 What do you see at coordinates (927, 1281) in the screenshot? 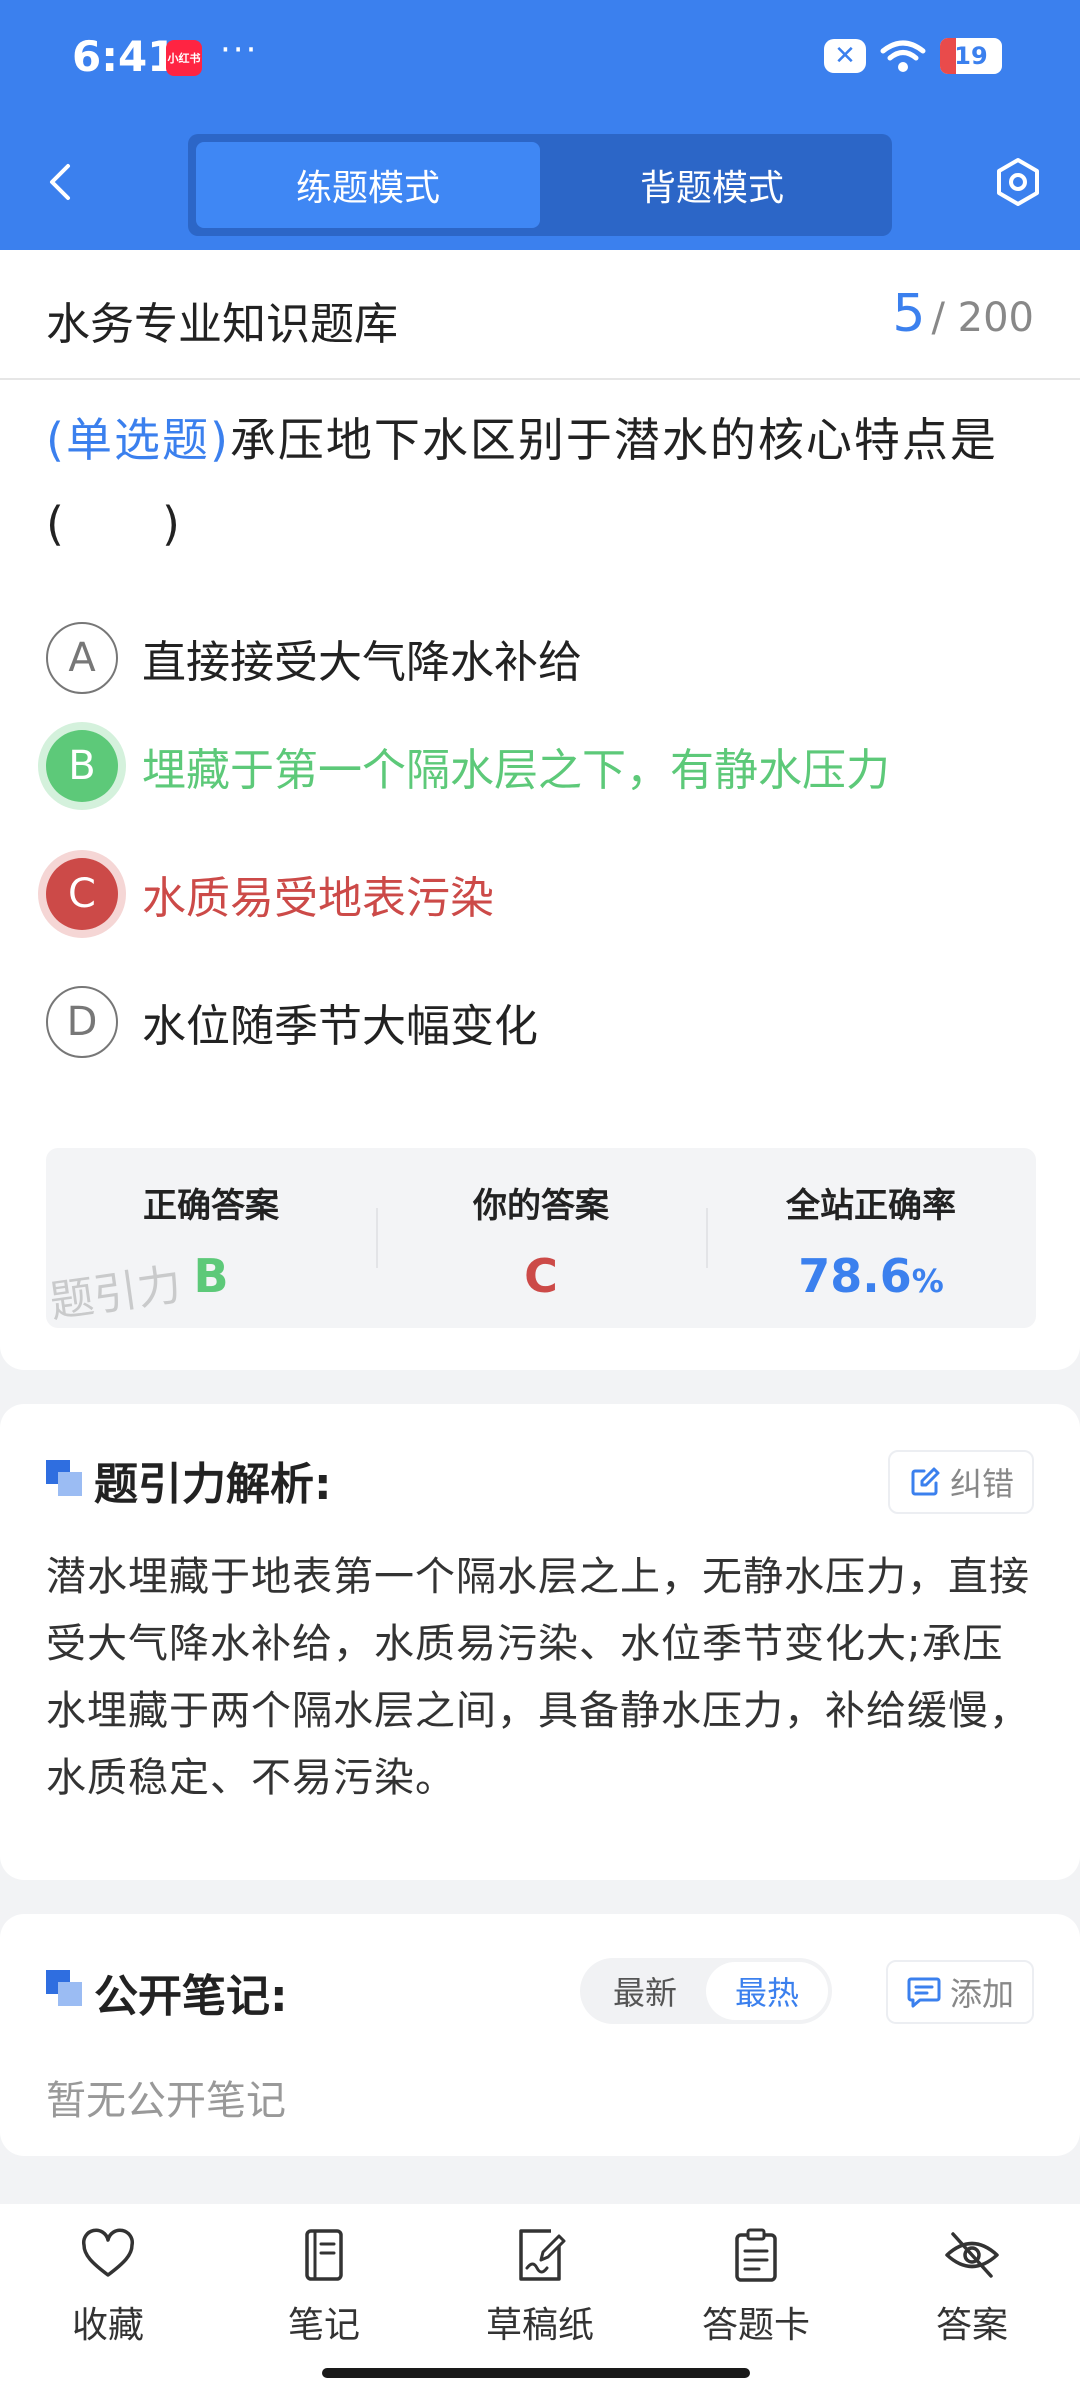
I see `accuracy-unit: %` at bounding box center [927, 1281].